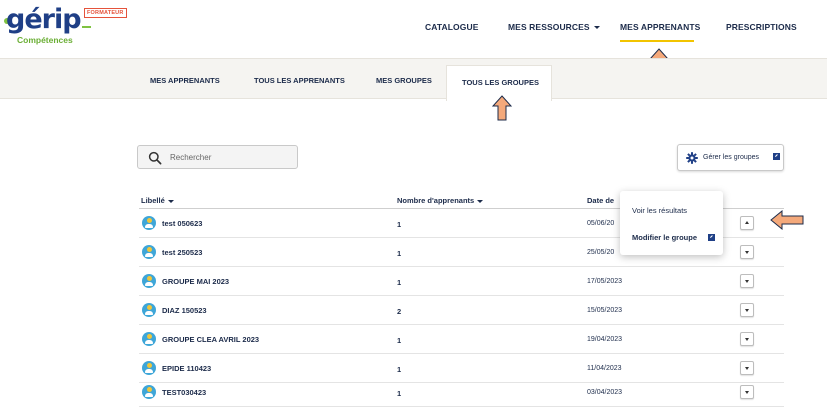  I want to click on table-row: TEST030423 1 03/04/2023, so click(461, 392).